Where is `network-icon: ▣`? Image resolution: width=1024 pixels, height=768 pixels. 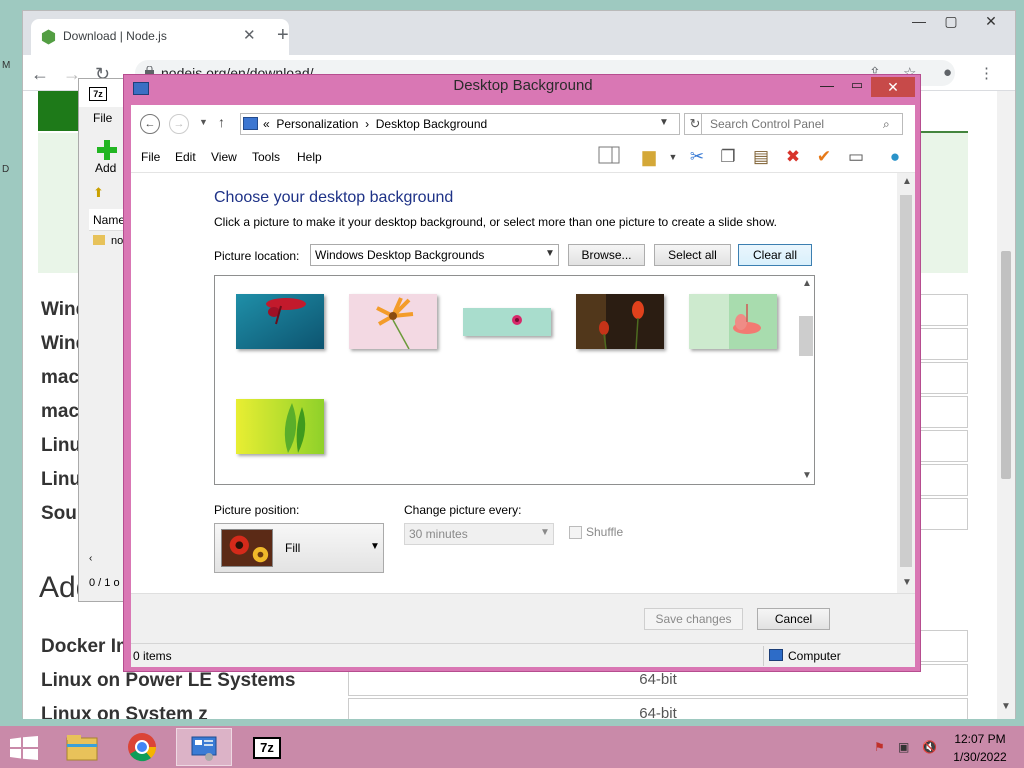 network-icon: ▣ is located at coordinates (906, 747).